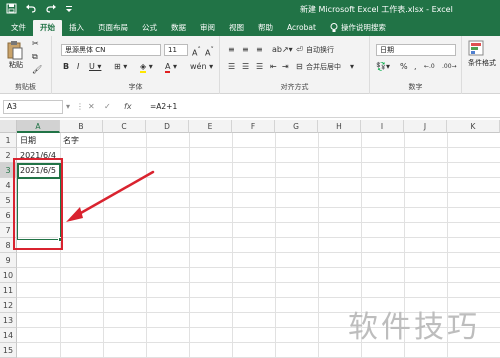  Describe the element at coordinates (68, 107) in the screenshot. I see `namebox-dropdown-icon: ▾` at that location.